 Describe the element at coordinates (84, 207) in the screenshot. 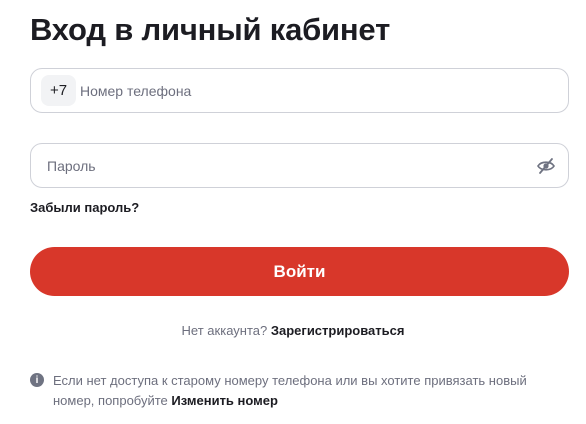

I see `forgot-password-link: Забыли пароль?` at that location.